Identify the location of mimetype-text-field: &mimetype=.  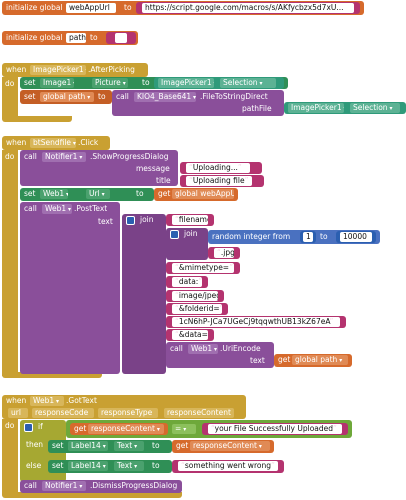
(203, 268).